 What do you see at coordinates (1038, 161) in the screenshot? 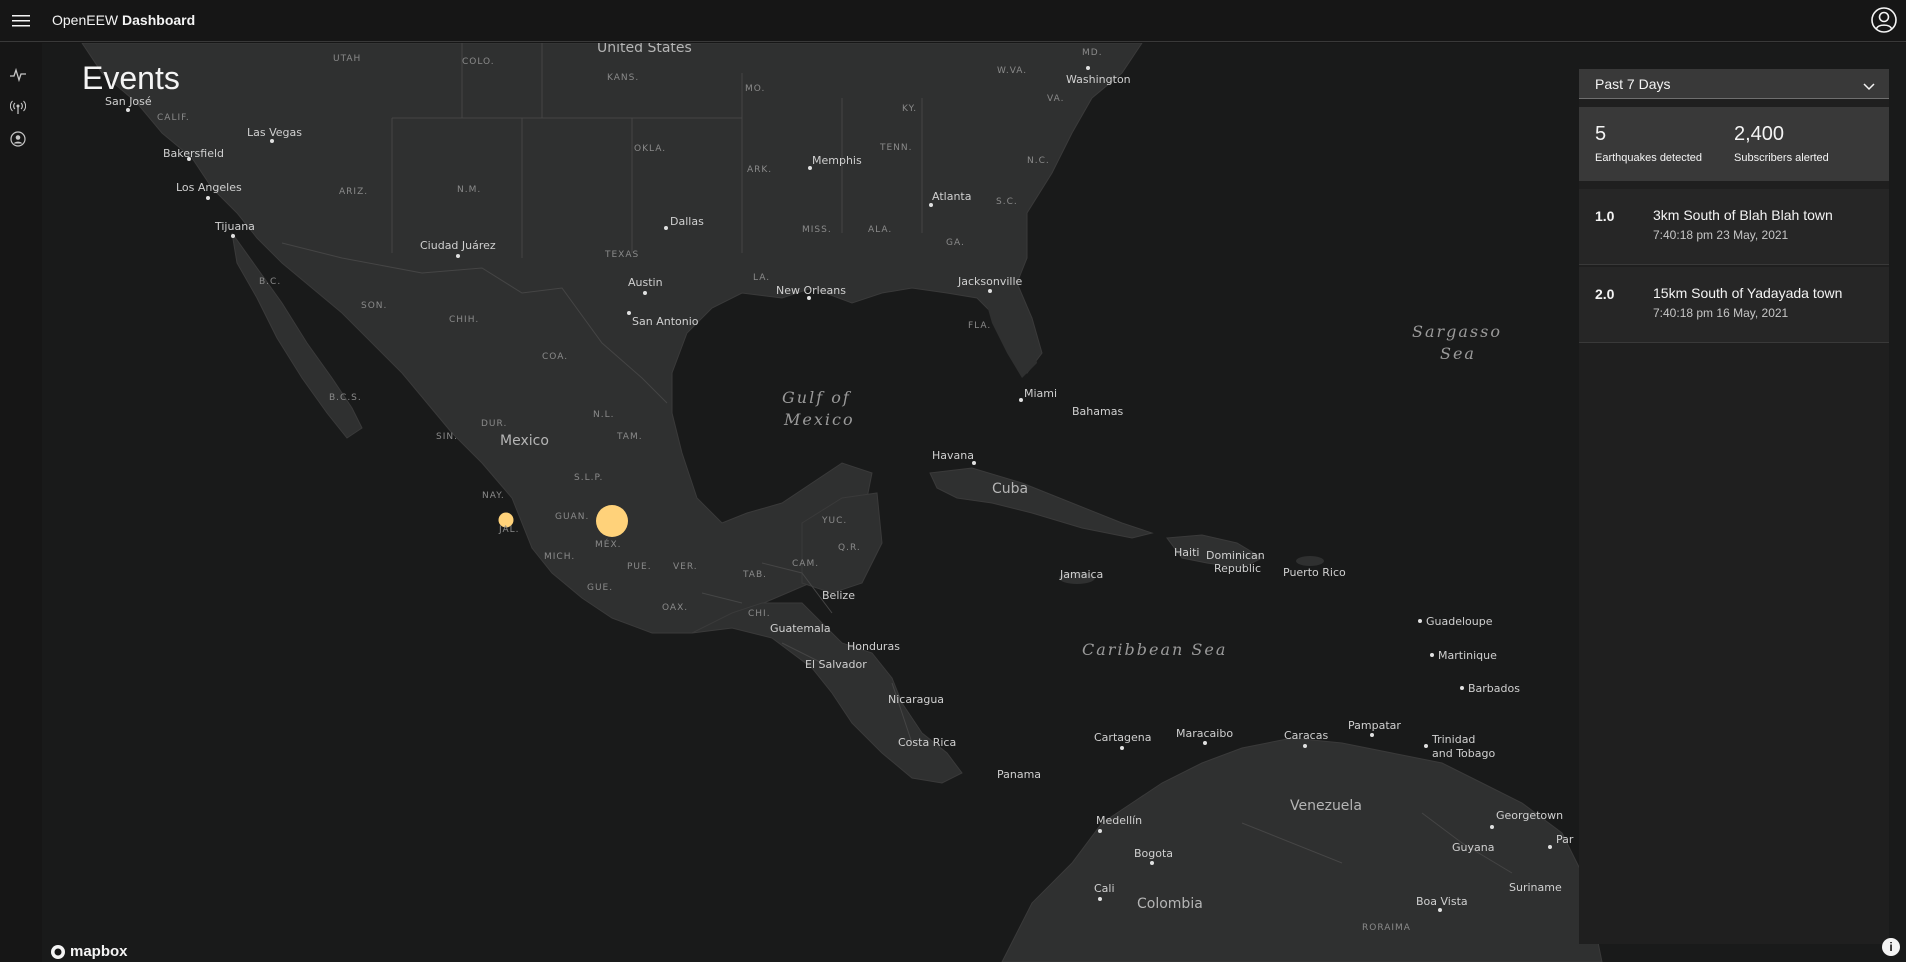
I see `svg-text: N.C.` at bounding box center [1038, 161].